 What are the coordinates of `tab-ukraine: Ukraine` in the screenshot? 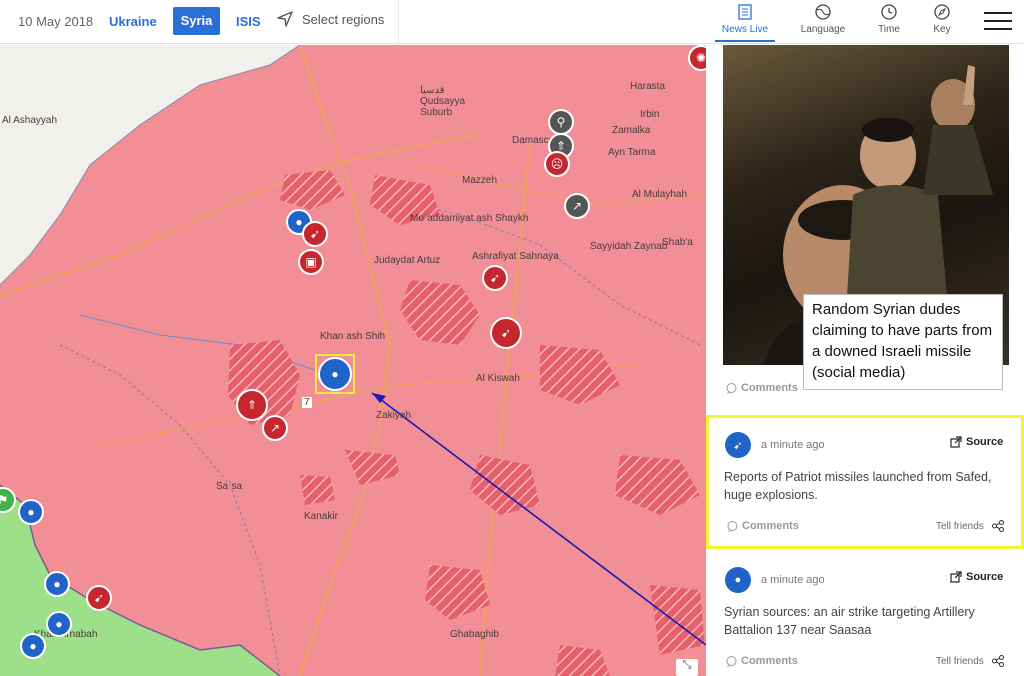 It's located at (133, 21).